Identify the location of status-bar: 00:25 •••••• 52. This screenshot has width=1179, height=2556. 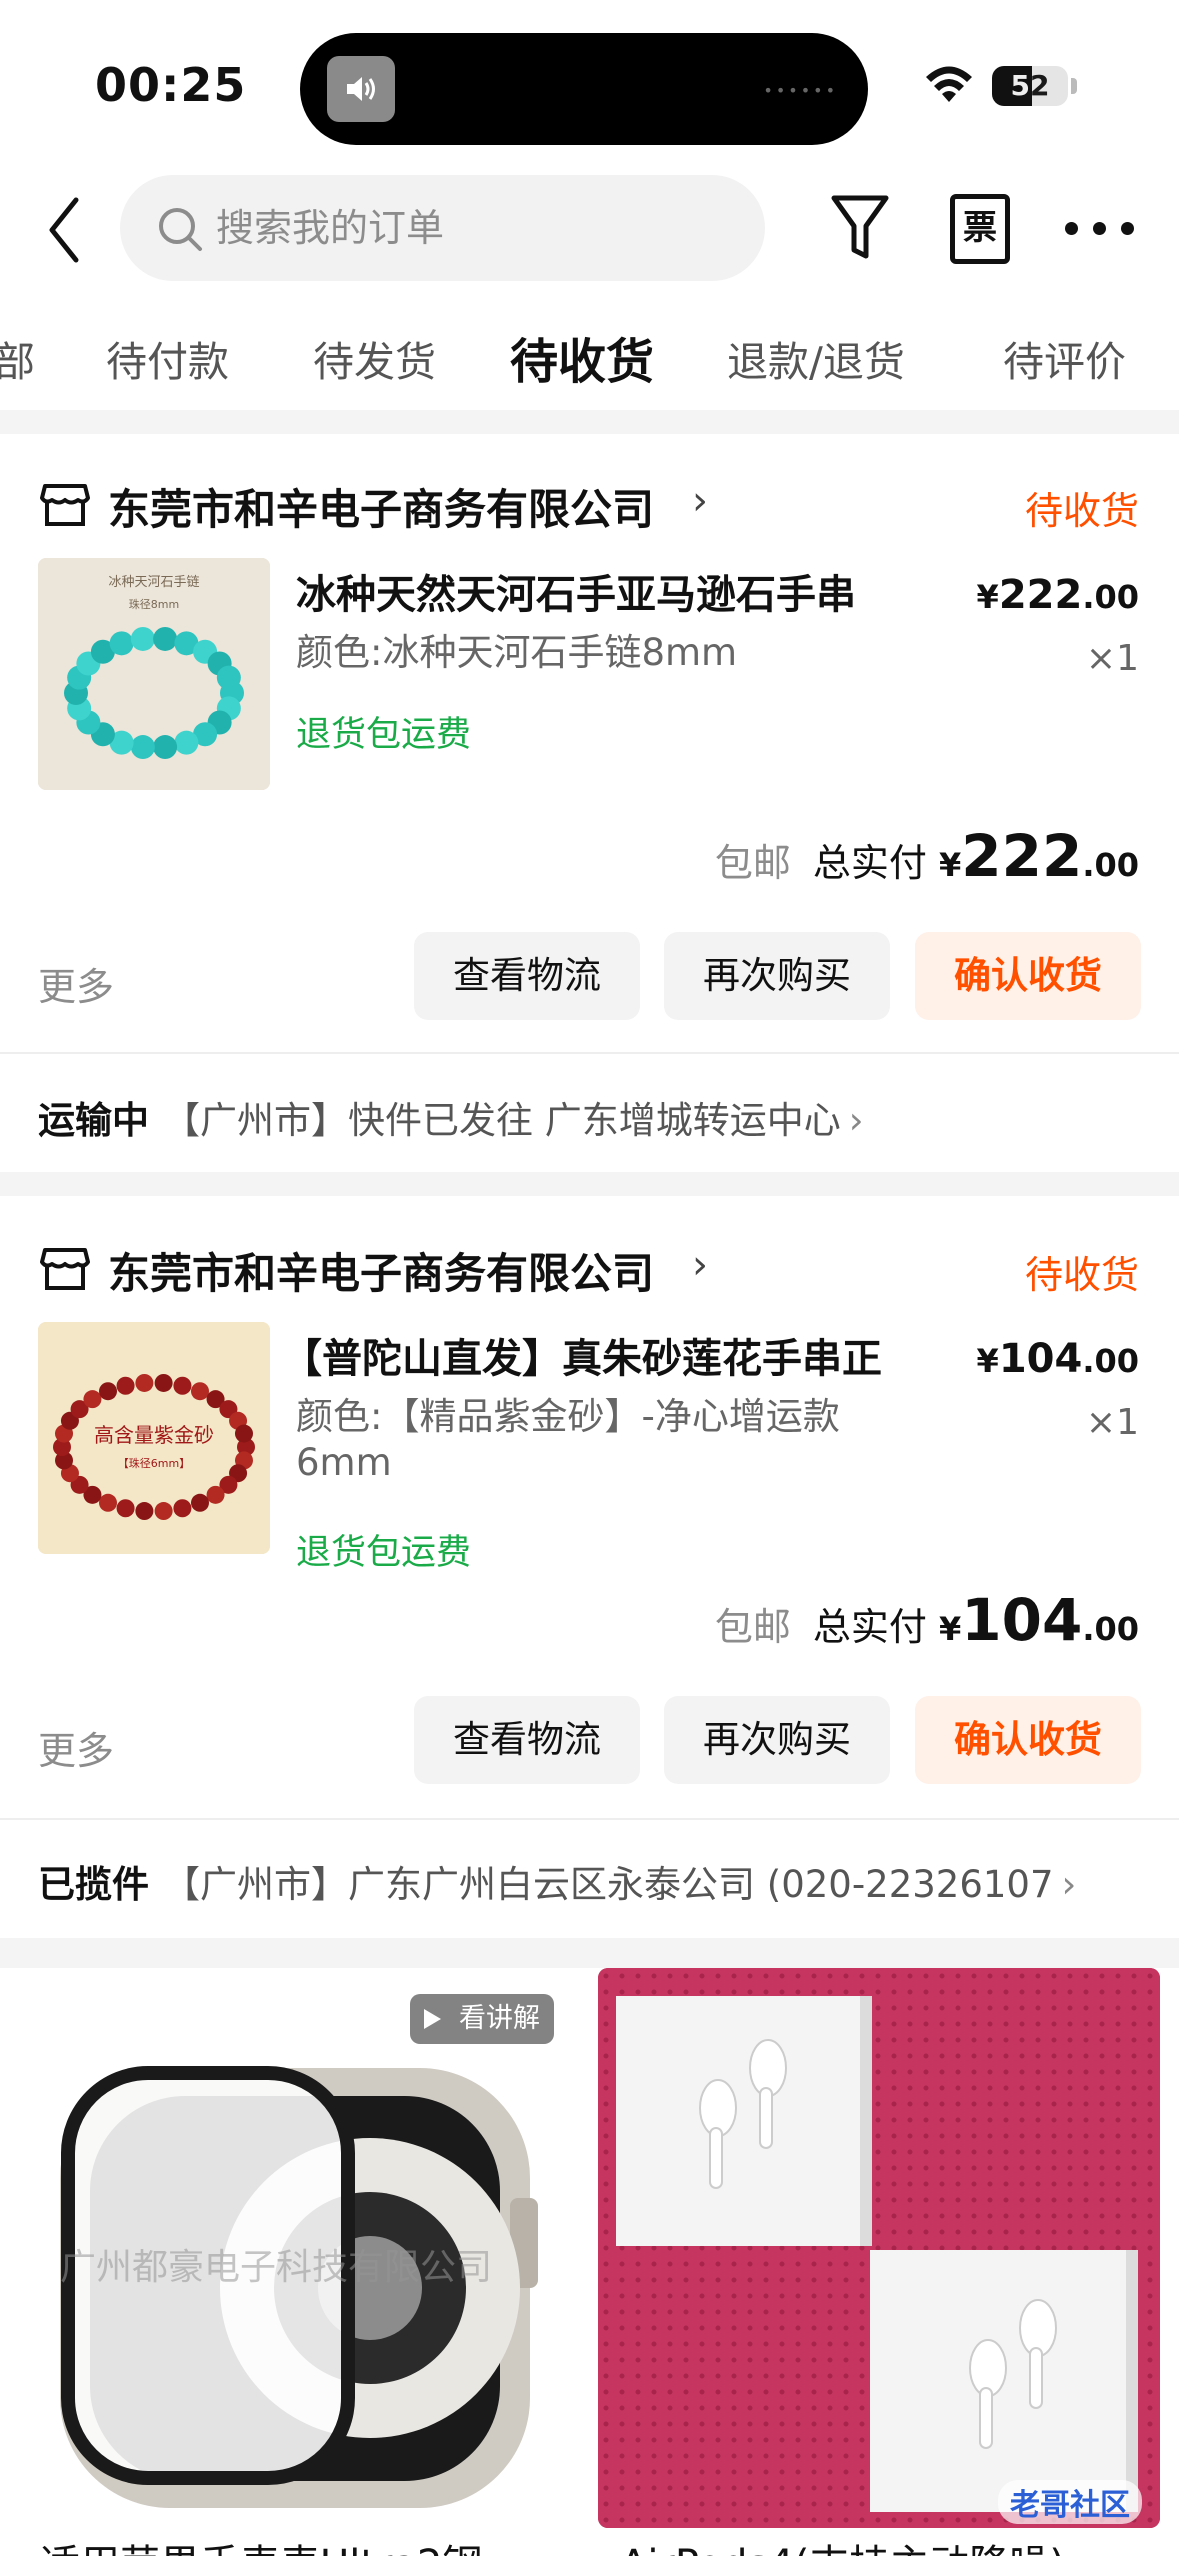
(589, 85).